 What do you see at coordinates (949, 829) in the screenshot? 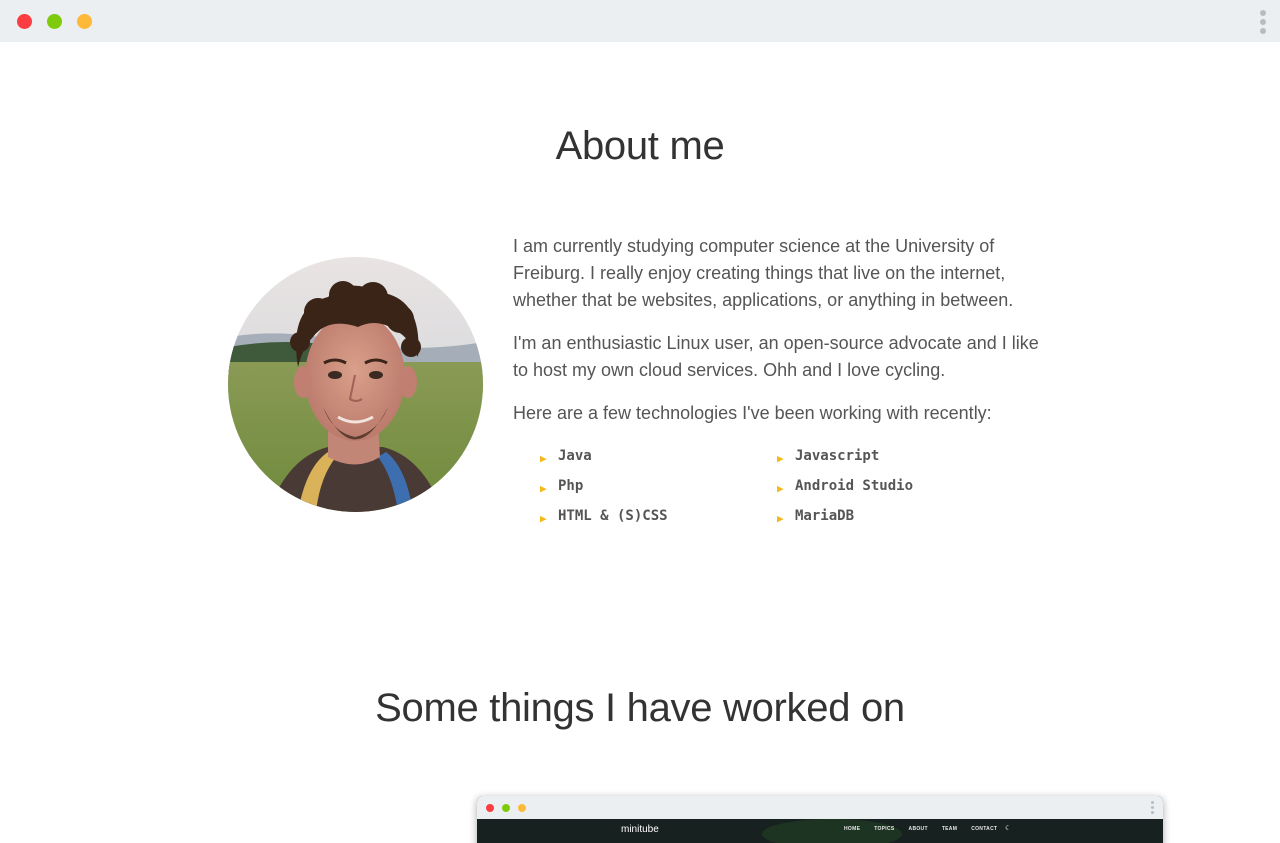
I see `preview-nav-item: TEAM` at bounding box center [949, 829].